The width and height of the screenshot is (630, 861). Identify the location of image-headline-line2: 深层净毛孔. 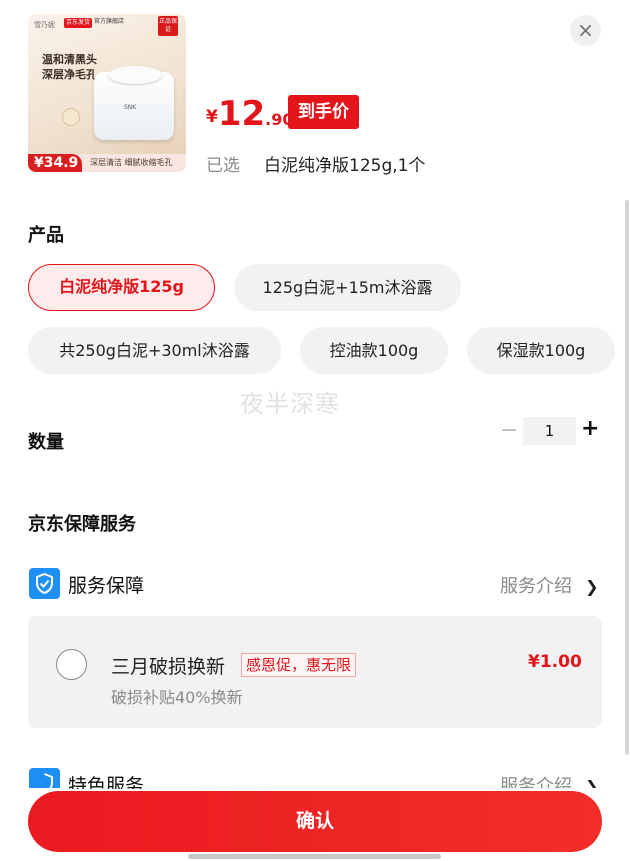
(69, 74).